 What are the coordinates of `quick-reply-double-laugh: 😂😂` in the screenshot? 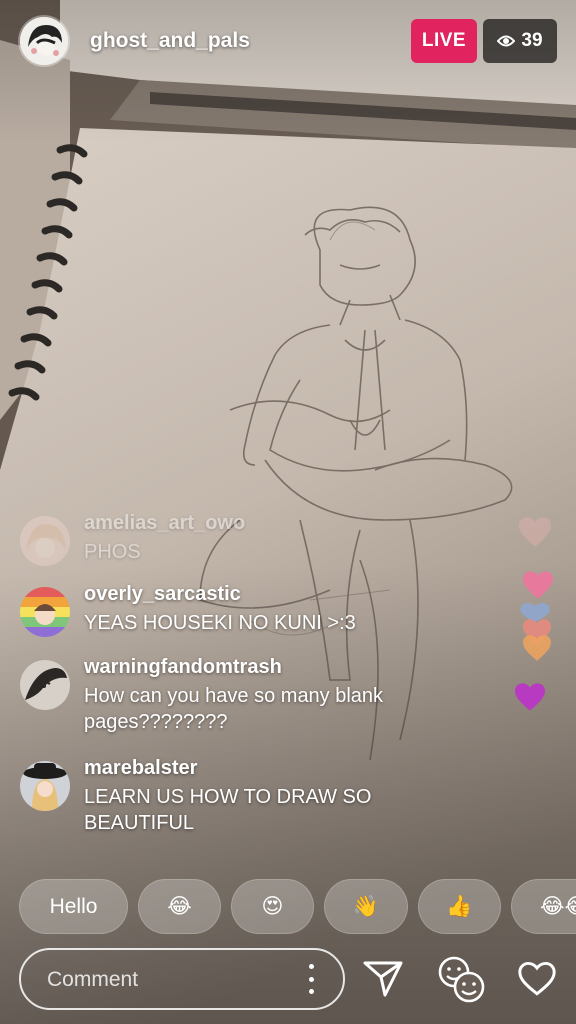 It's located at (543, 906).